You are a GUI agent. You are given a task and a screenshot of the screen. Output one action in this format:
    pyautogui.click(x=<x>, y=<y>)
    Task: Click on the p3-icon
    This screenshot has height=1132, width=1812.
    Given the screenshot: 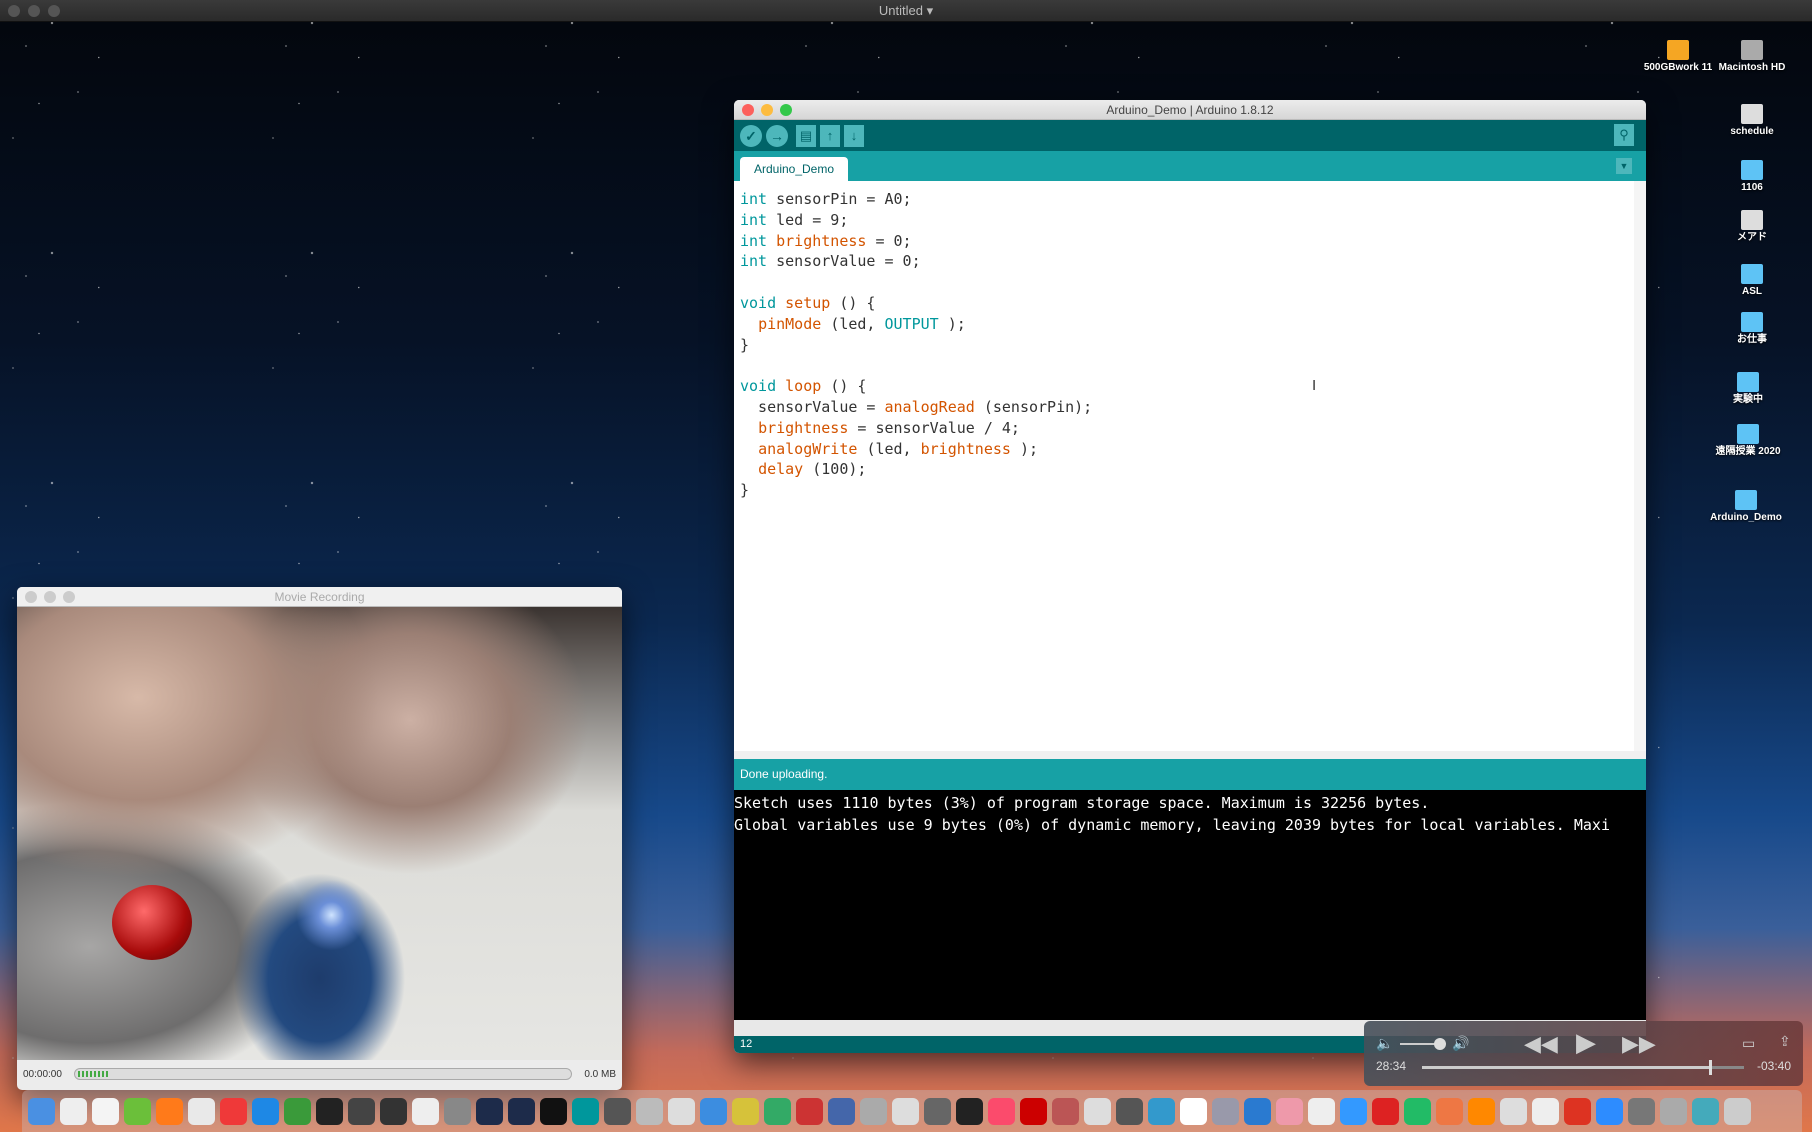 What is the action you would take?
    pyautogui.click(x=553, y=1111)
    